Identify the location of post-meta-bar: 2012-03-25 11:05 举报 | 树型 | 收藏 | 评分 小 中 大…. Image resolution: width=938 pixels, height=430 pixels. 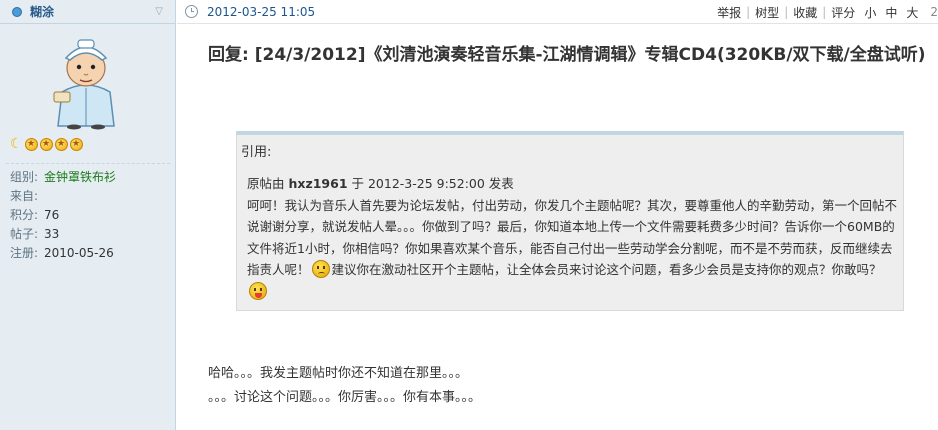
(557, 12).